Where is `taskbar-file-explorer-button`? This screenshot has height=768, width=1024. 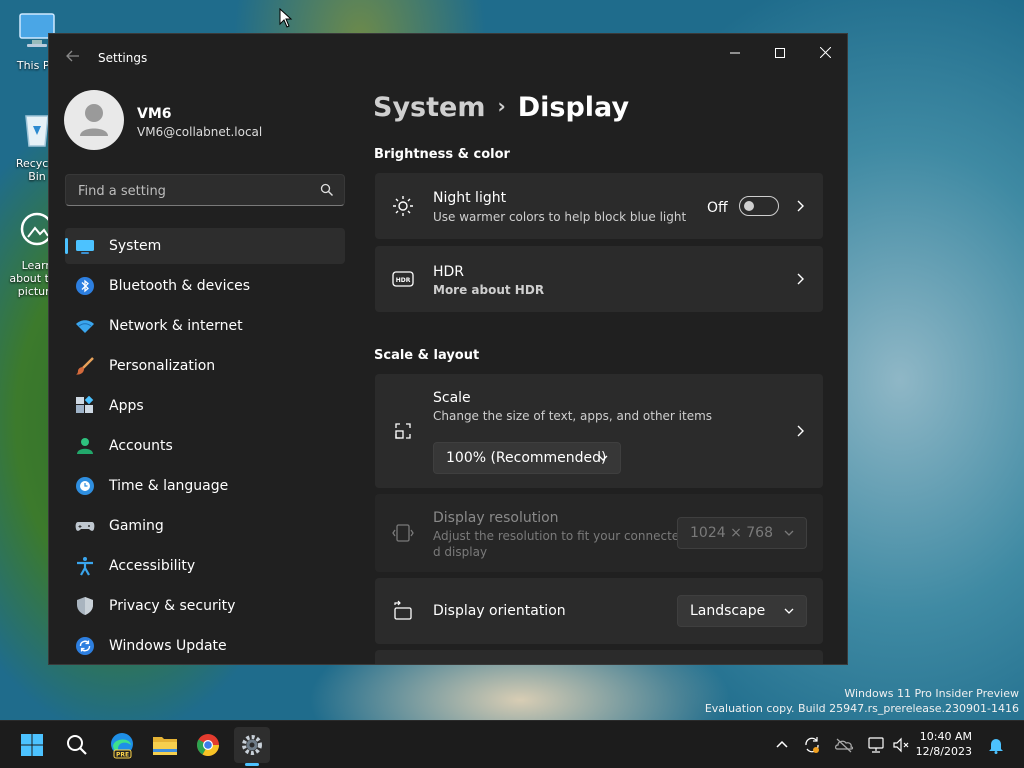 taskbar-file-explorer-button is located at coordinates (165, 745).